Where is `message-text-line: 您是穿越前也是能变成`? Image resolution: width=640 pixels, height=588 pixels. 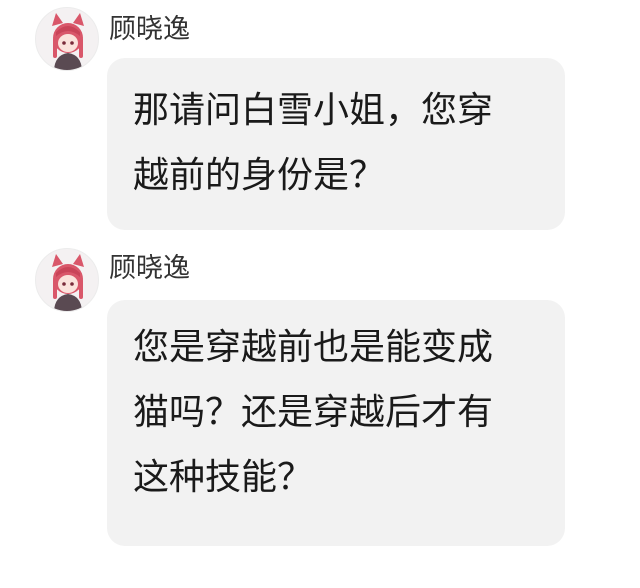
message-text-line: 您是穿越前也是能变成 is located at coordinates (313, 347).